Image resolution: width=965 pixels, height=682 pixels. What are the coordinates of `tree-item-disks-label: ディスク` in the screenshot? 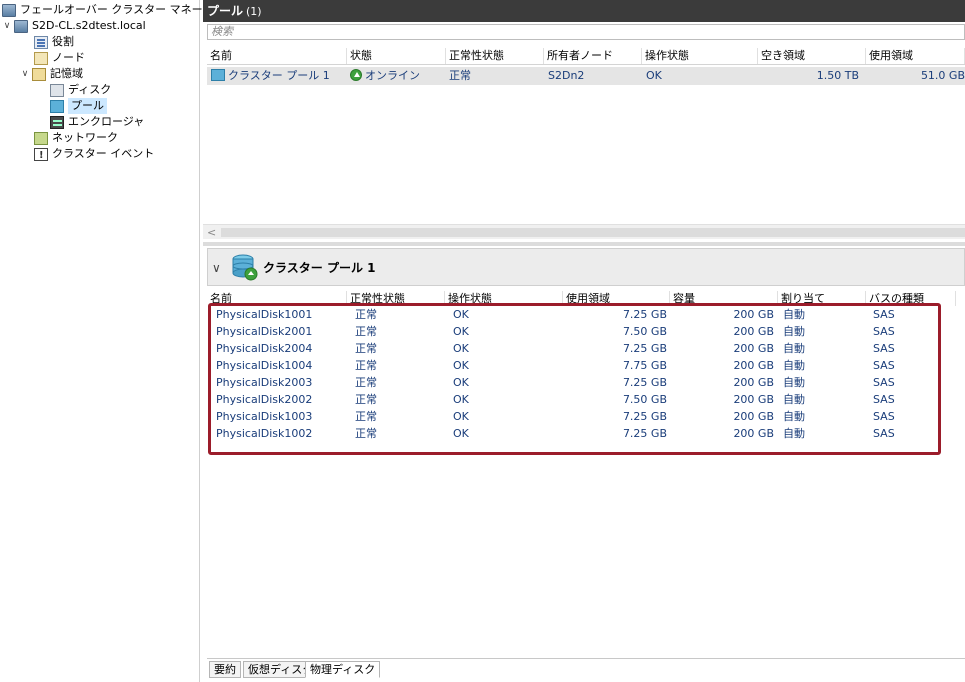 It's located at (90, 89).